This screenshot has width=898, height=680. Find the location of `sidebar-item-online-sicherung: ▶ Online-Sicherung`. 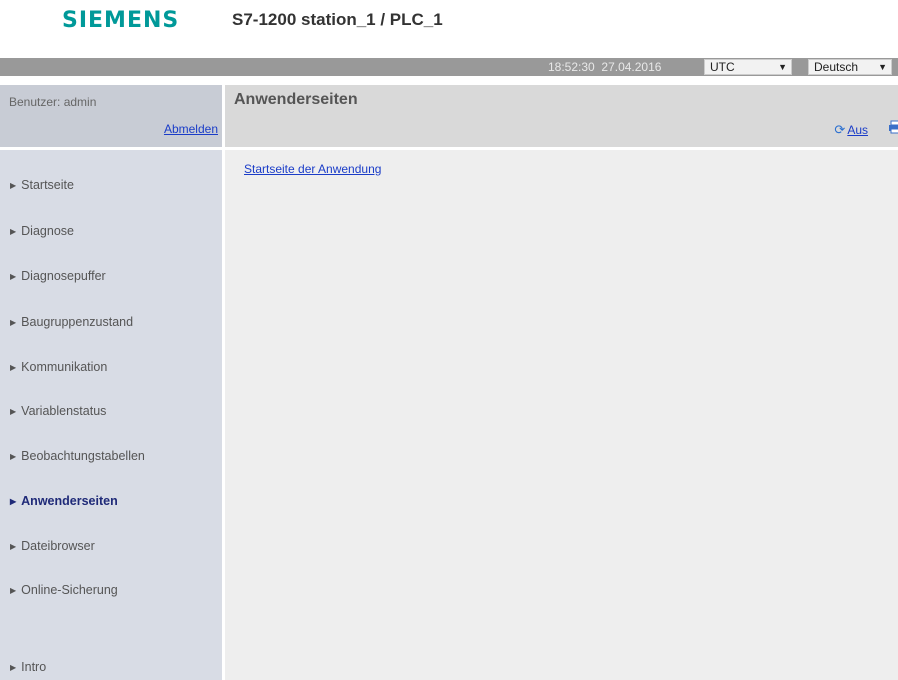

sidebar-item-online-sicherung: ▶ Online-Sicherung is located at coordinates (64, 590).